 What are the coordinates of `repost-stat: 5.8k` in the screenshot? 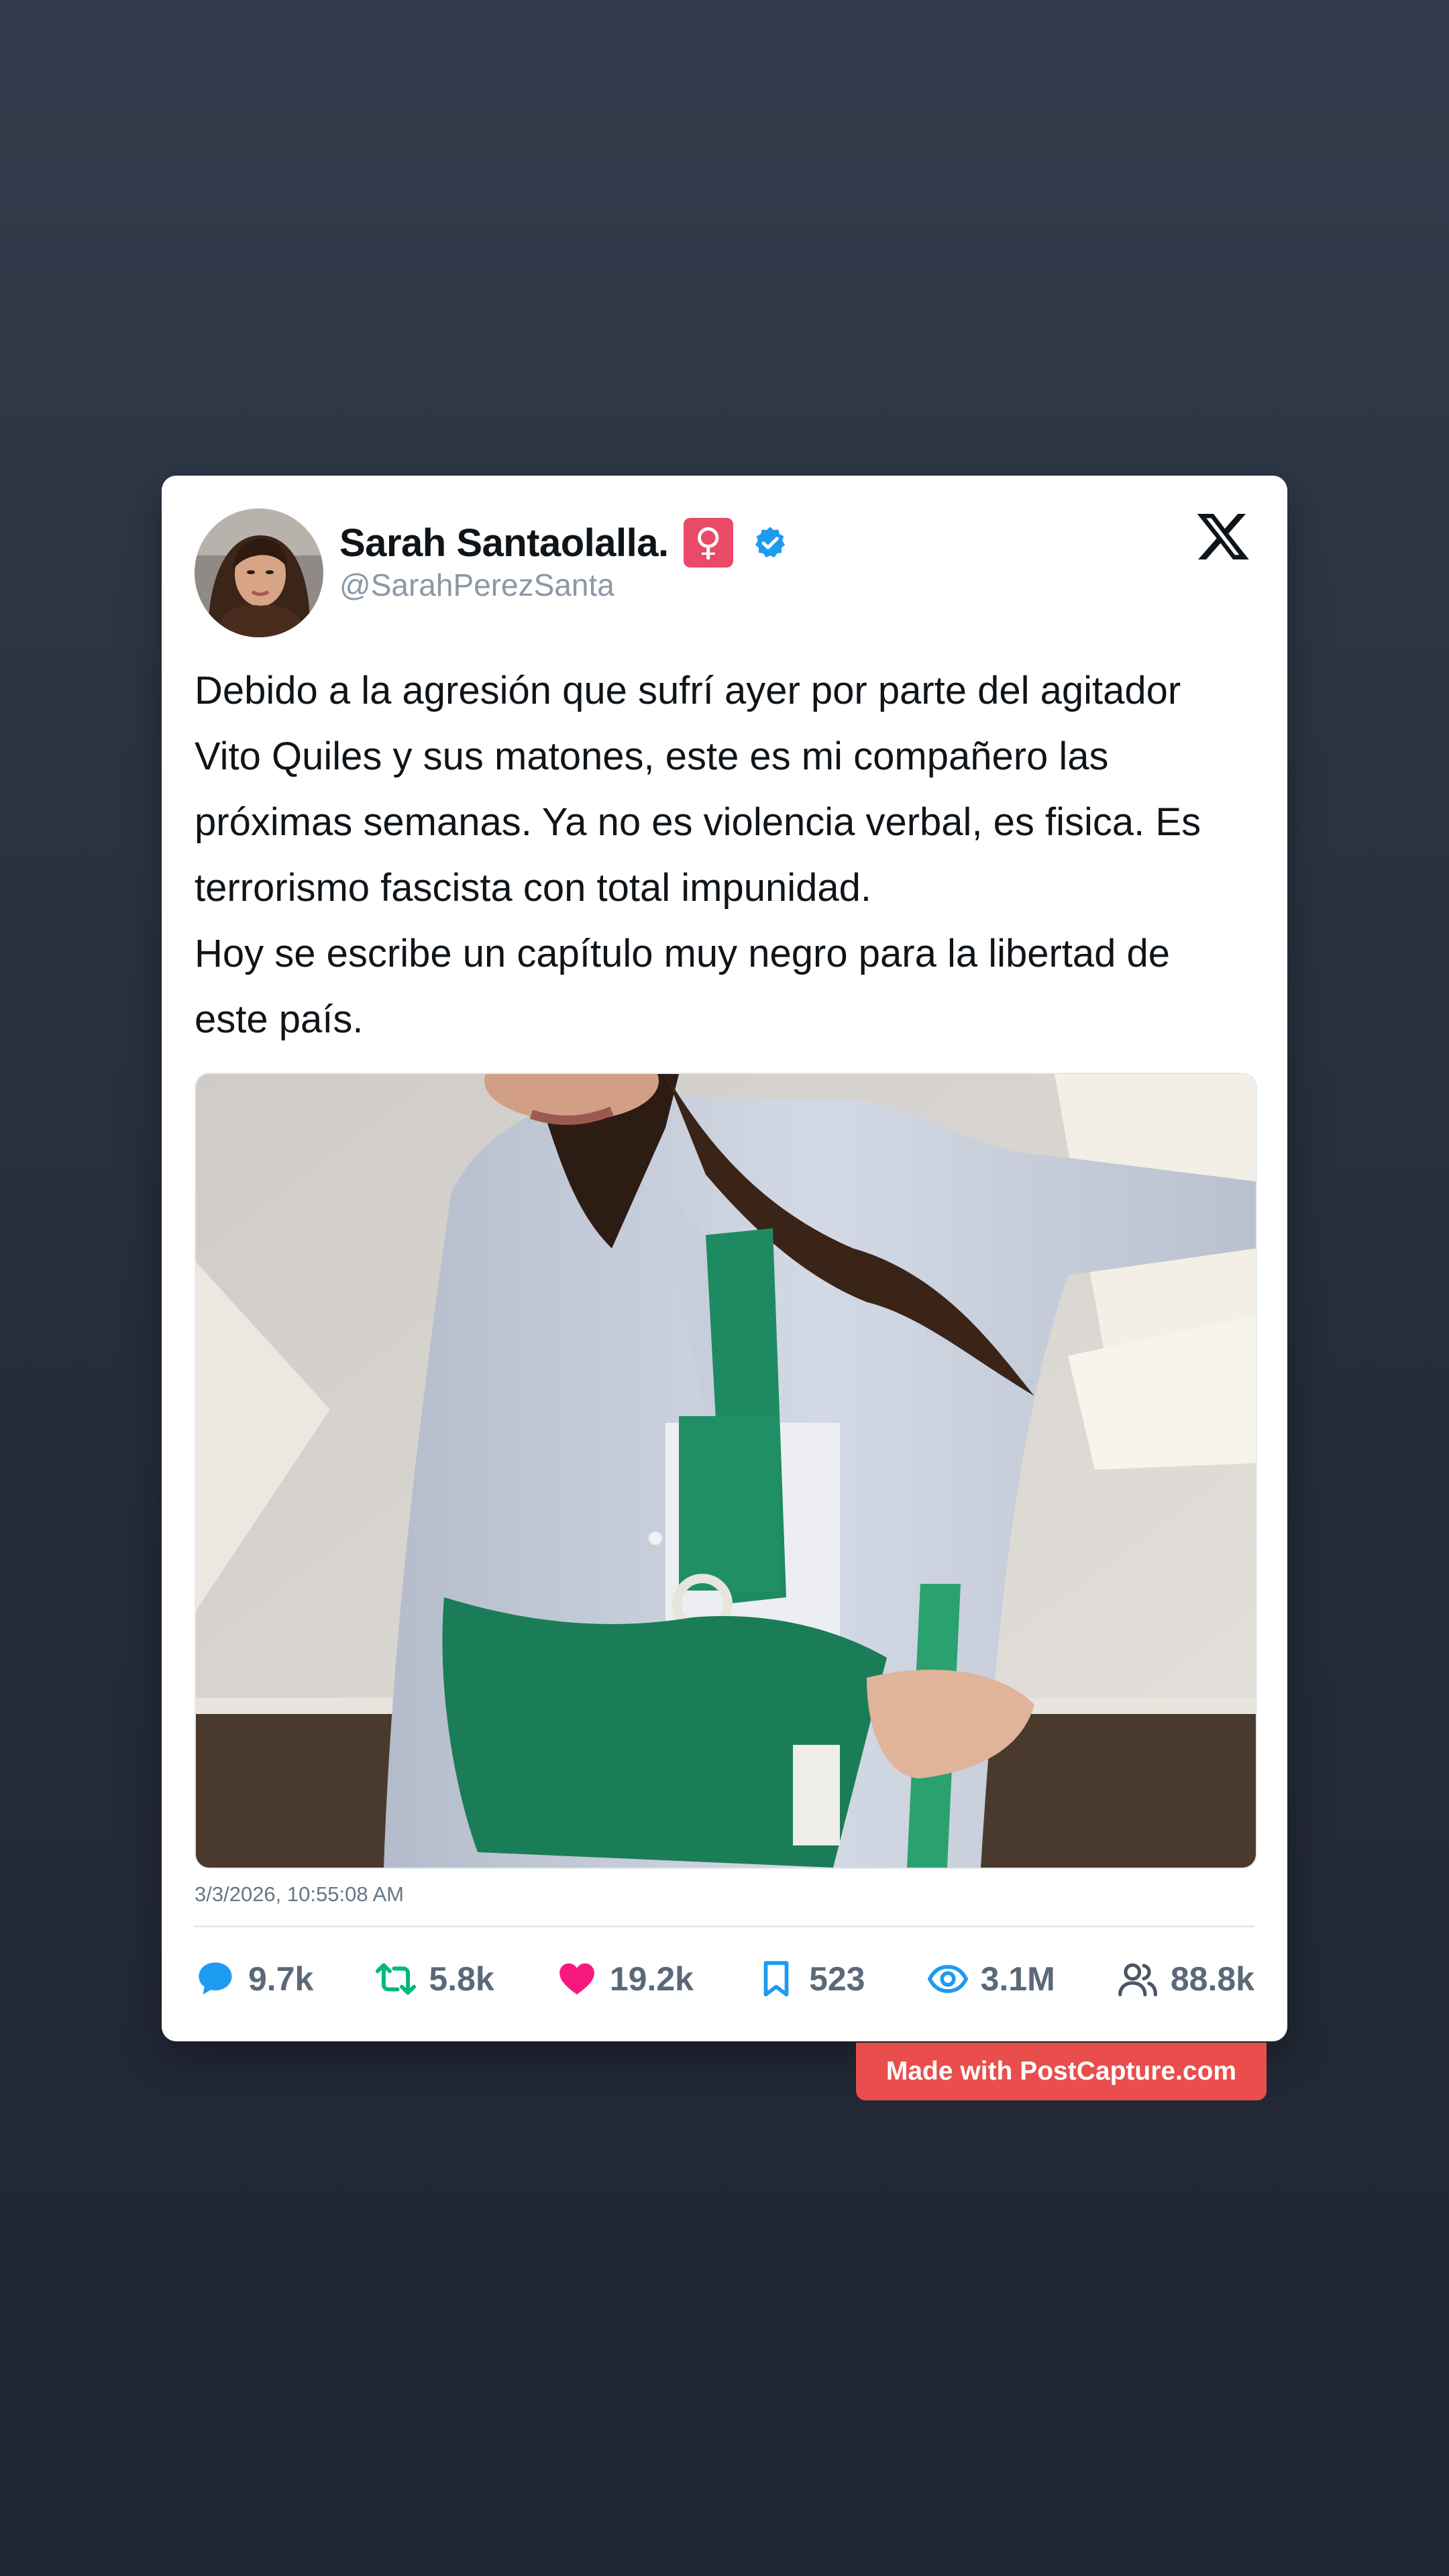 It's located at (434, 1979).